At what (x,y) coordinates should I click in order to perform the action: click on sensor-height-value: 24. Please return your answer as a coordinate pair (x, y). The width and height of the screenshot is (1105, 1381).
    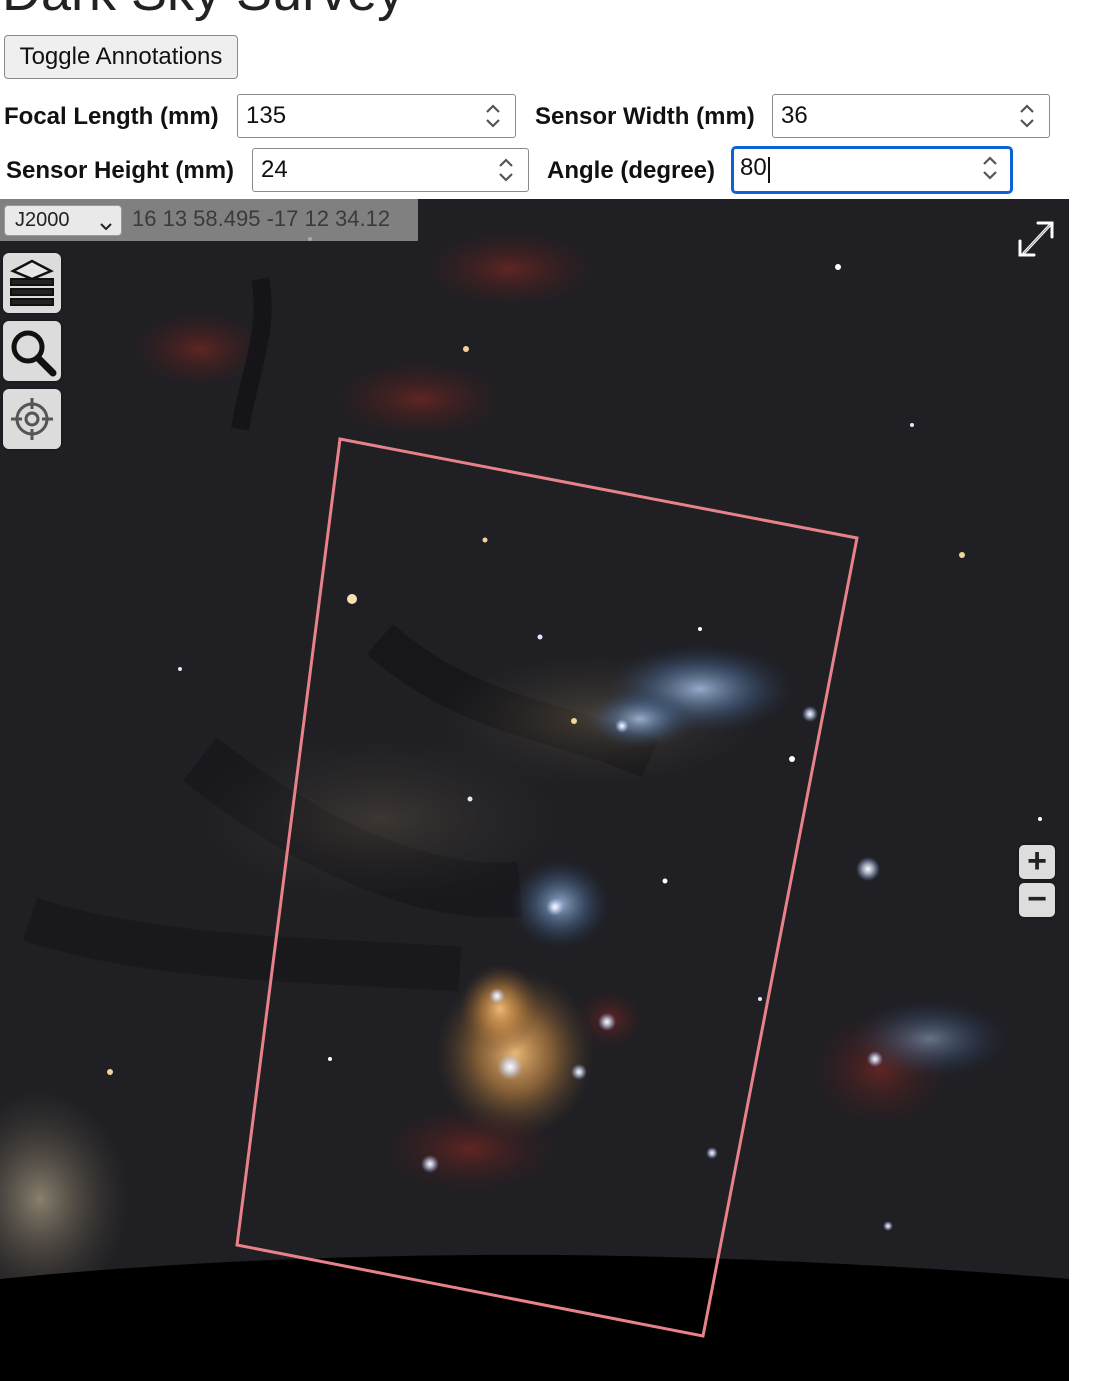
    Looking at the image, I should click on (274, 169).